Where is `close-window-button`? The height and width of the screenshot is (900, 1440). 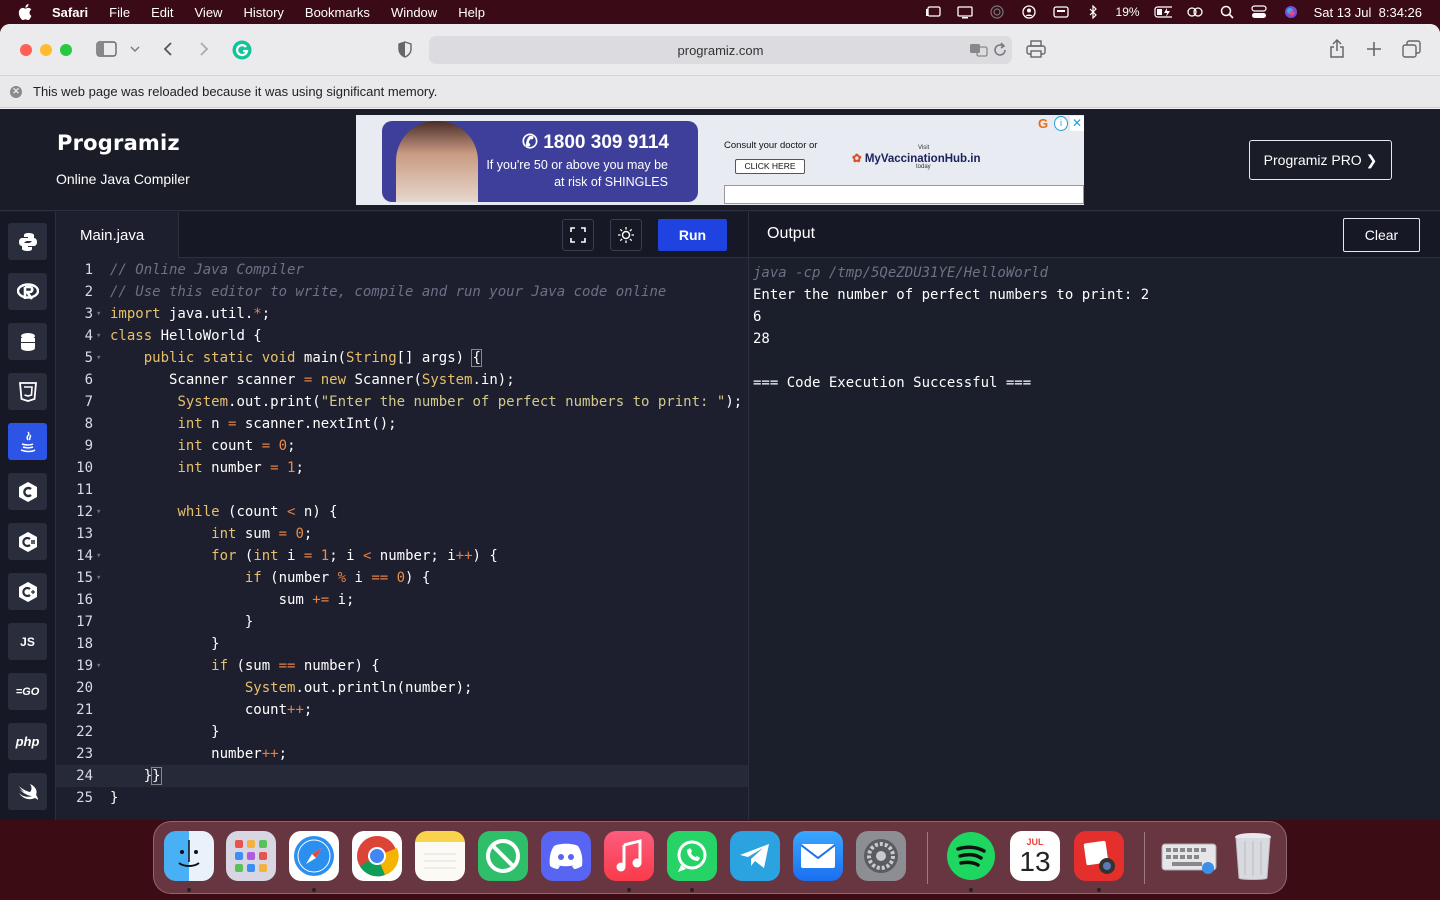
close-window-button is located at coordinates (26, 50).